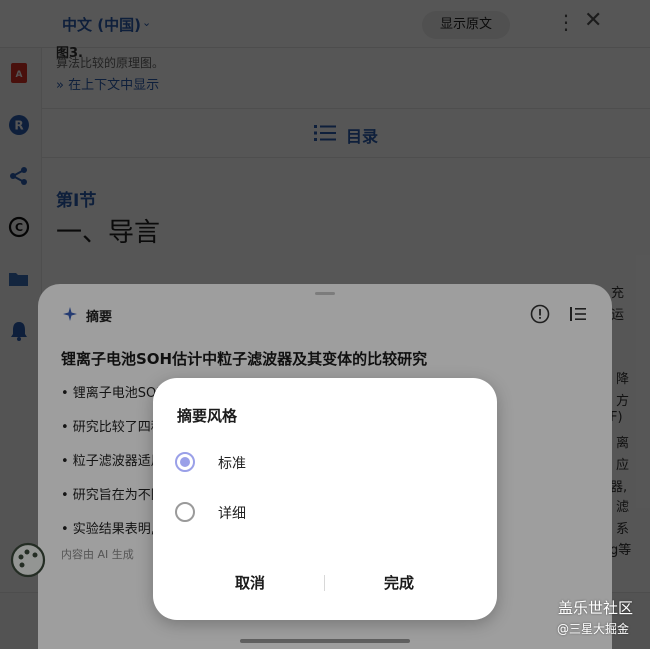  I want to click on cancel-button: 取消, so click(250, 582).